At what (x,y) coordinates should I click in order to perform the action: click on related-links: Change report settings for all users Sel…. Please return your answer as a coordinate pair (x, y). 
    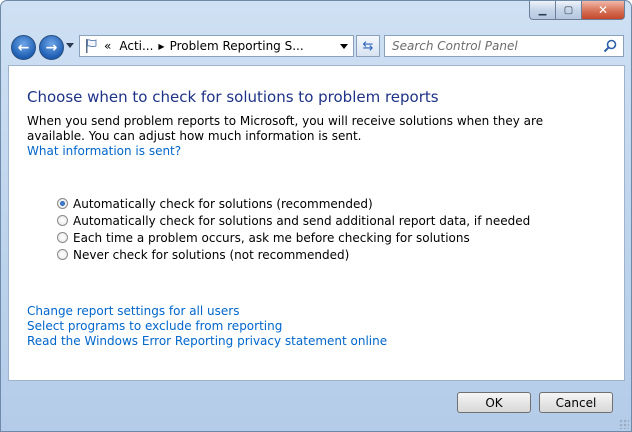
    Looking at the image, I should click on (207, 326).